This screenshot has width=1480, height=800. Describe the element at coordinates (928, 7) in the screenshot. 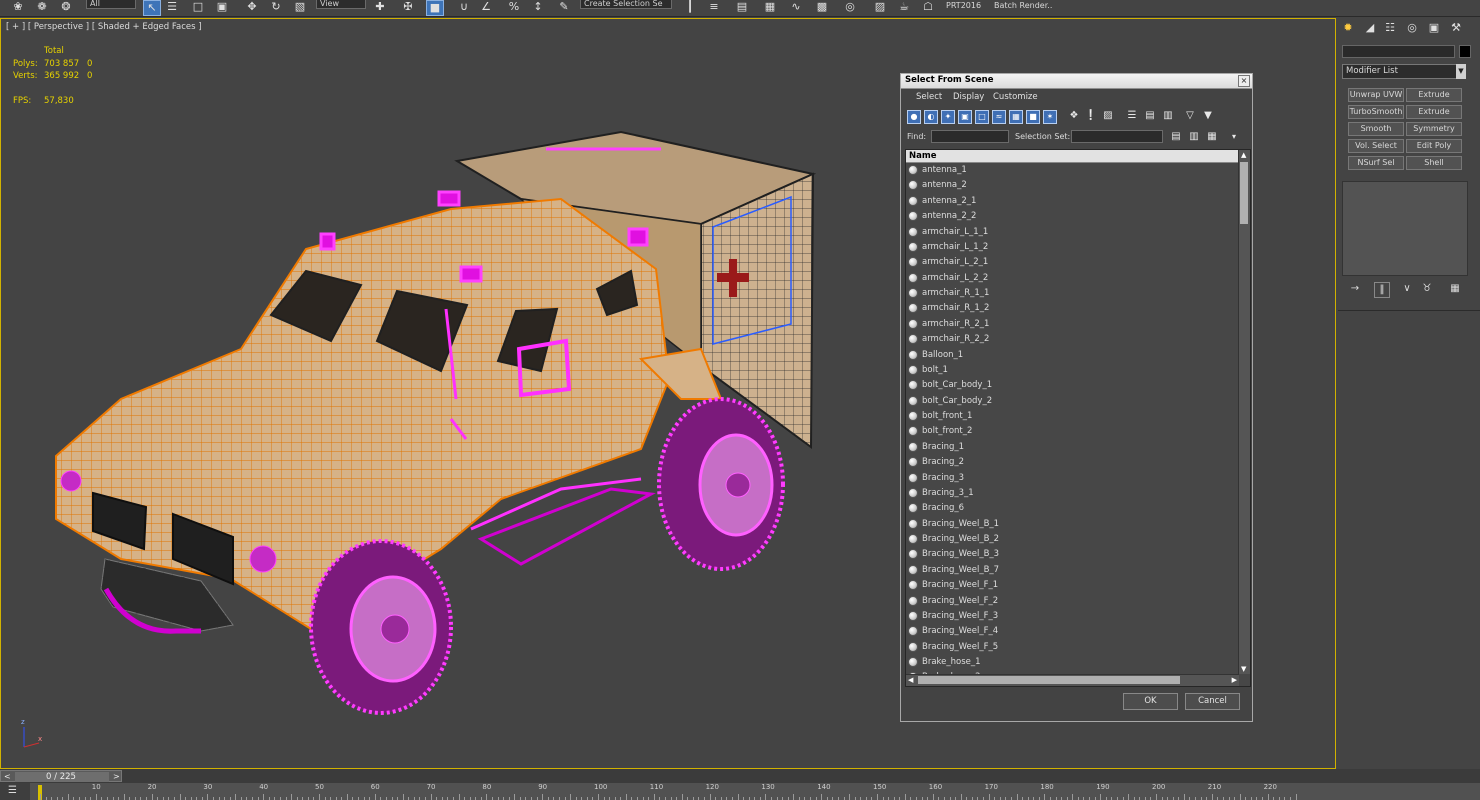

I see `render-production-icon: ☖` at that location.